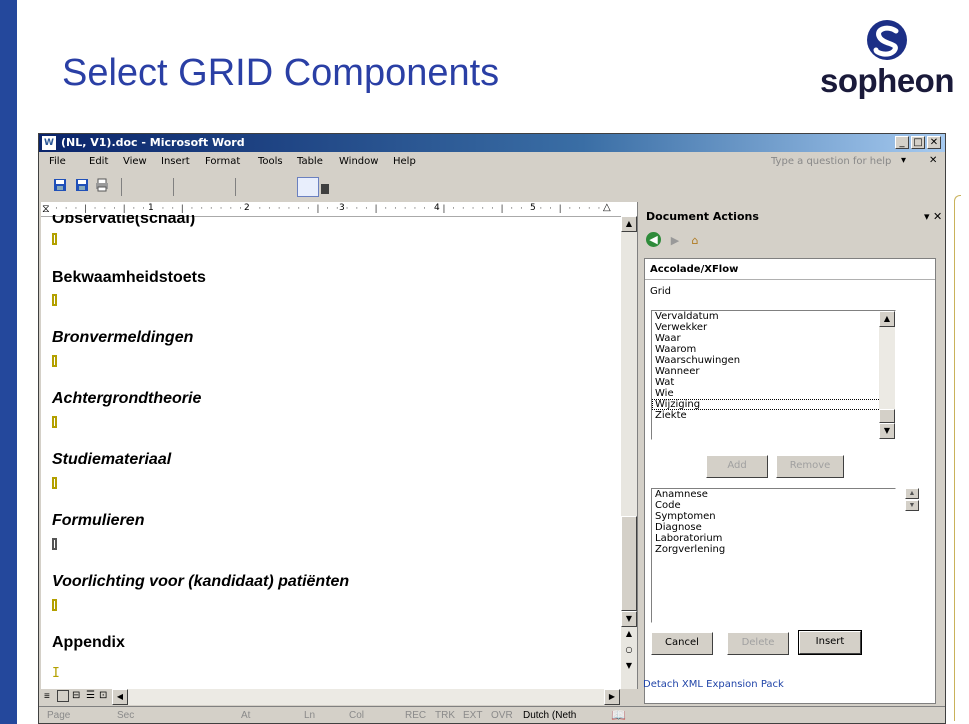 Image resolution: width=969 pixels, height=724 pixels. I want to click on status-language: Dutch (Neth, so click(549, 715).